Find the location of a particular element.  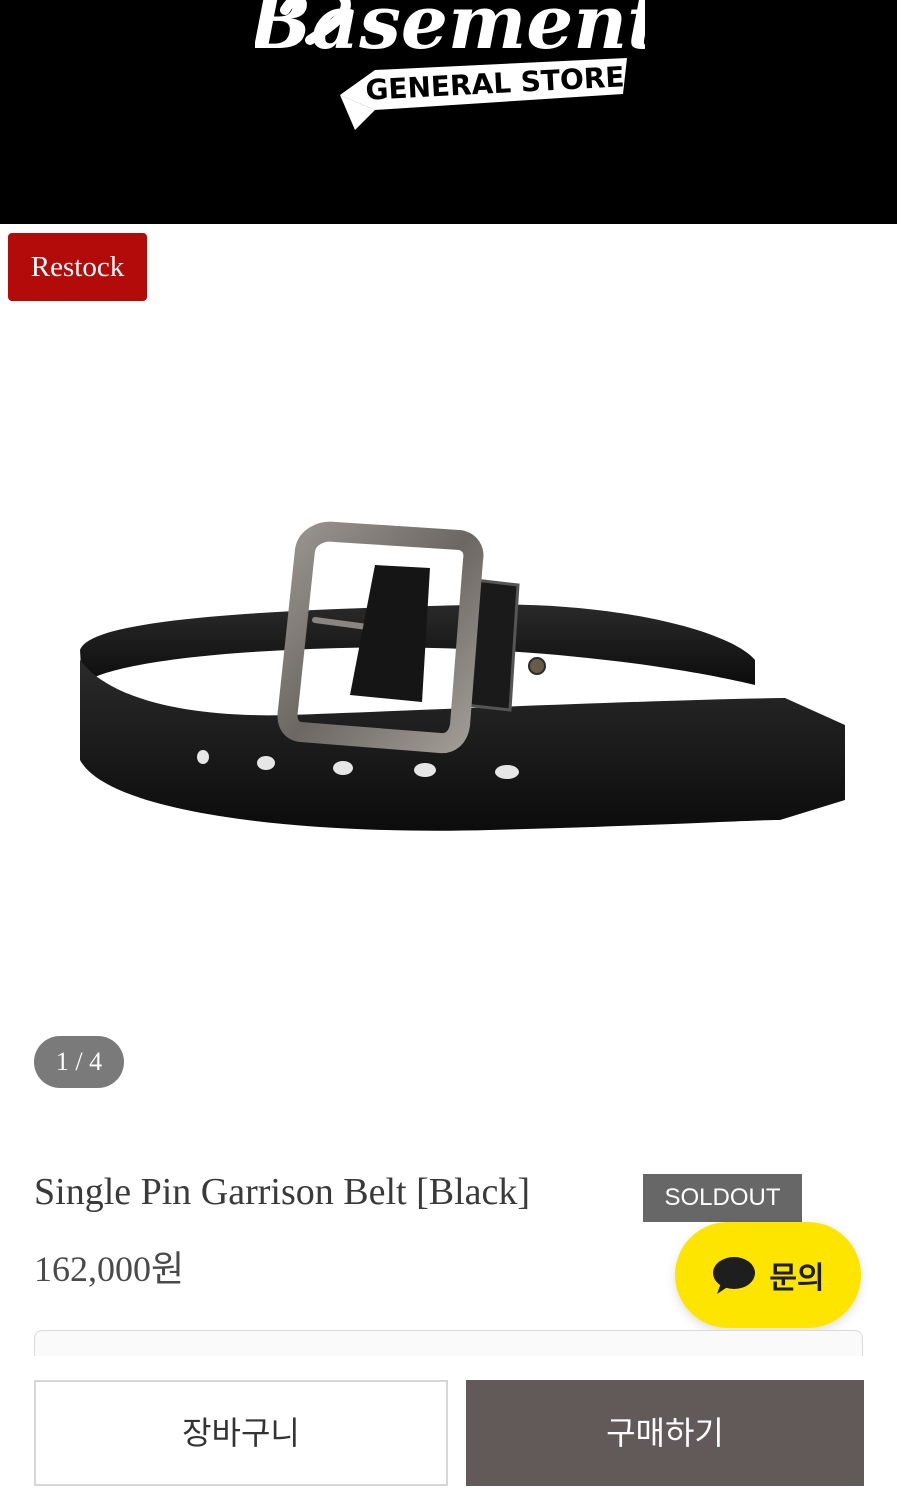

restock-badge: Restock is located at coordinates (77, 267).